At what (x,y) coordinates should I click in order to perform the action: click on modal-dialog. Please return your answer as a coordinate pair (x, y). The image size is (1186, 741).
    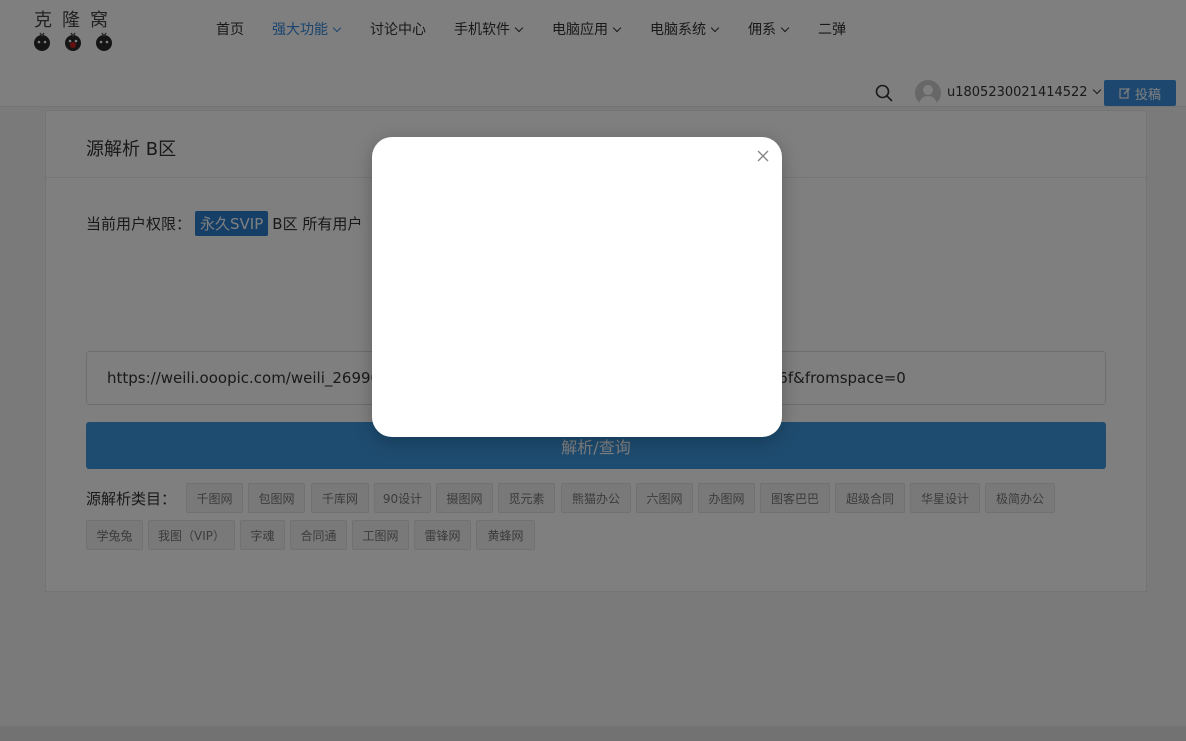
    Looking at the image, I should click on (577, 287).